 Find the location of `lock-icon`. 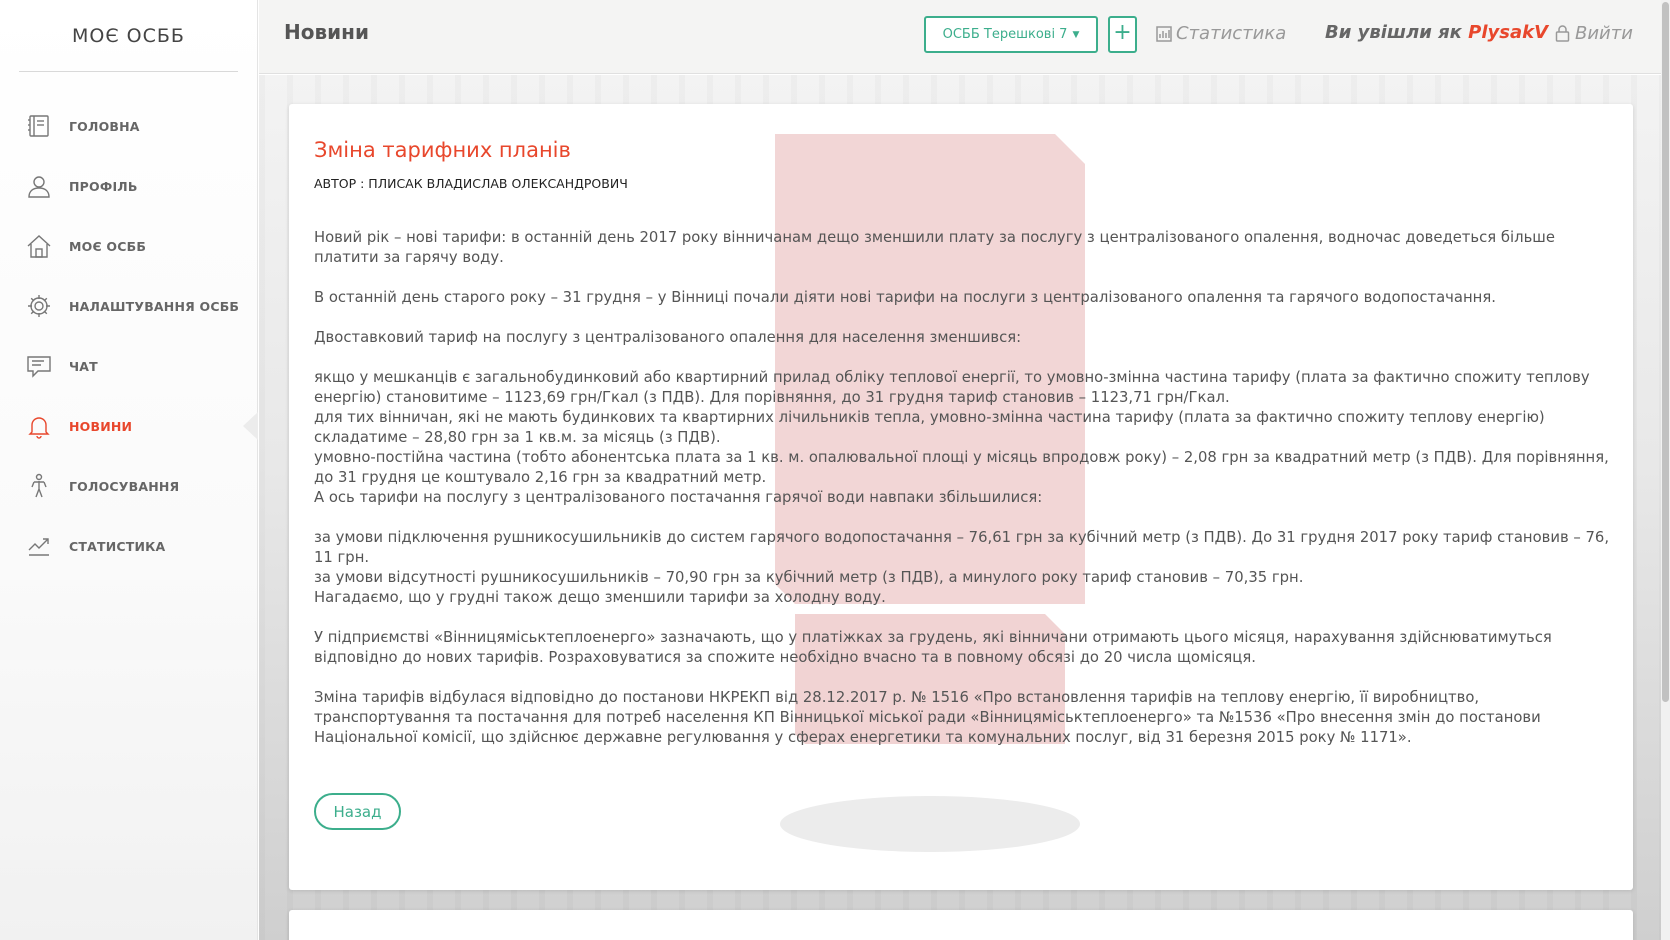

lock-icon is located at coordinates (1562, 33).